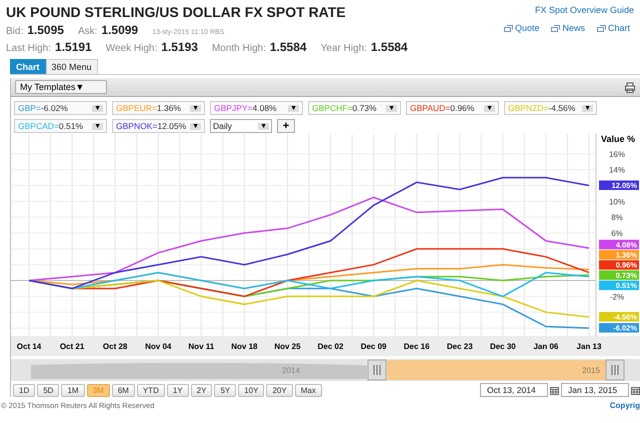 The width and height of the screenshot is (640, 423). Describe the element at coordinates (50, 126) in the screenshot. I see `series-value: GBPCAD=0.51%` at that location.